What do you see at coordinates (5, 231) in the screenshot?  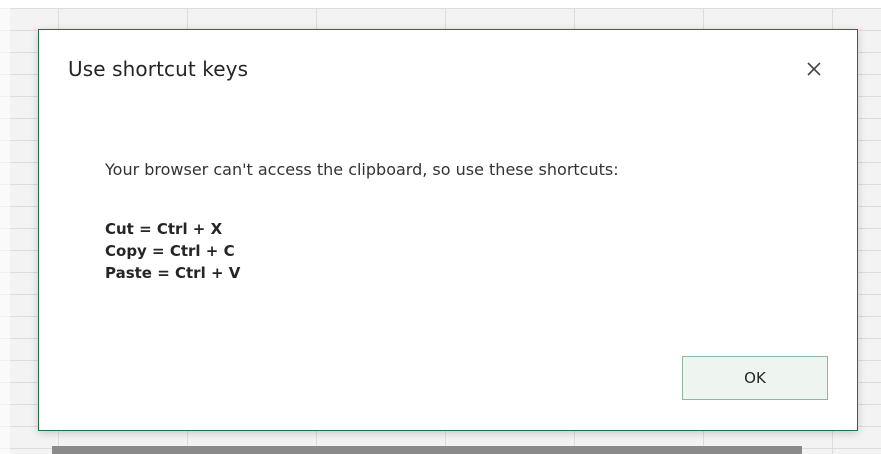 I see `row-header-strip` at bounding box center [5, 231].